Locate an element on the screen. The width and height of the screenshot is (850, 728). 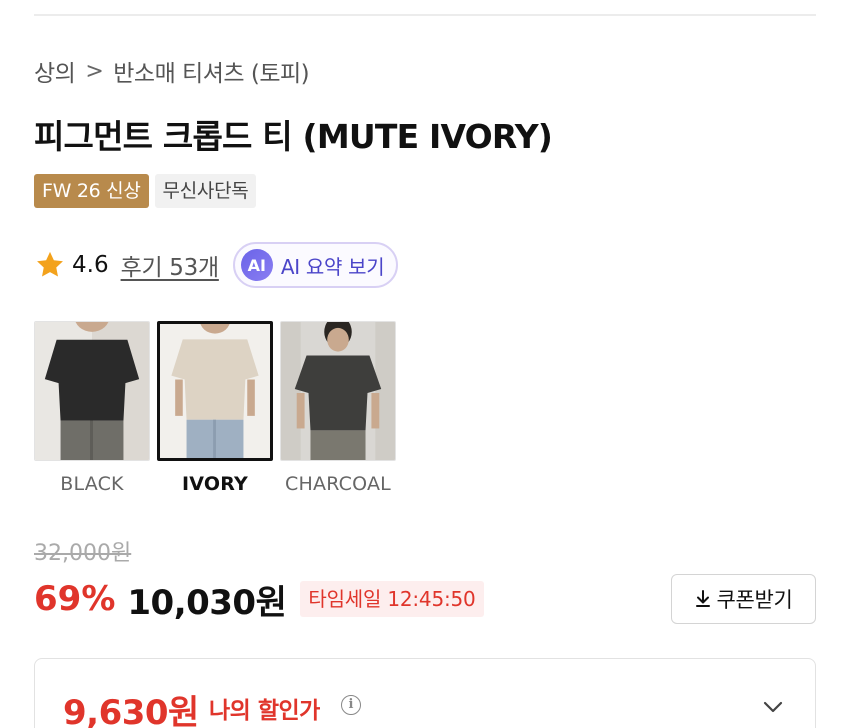
breadcrumb-category: 상의 is located at coordinates (55, 71).